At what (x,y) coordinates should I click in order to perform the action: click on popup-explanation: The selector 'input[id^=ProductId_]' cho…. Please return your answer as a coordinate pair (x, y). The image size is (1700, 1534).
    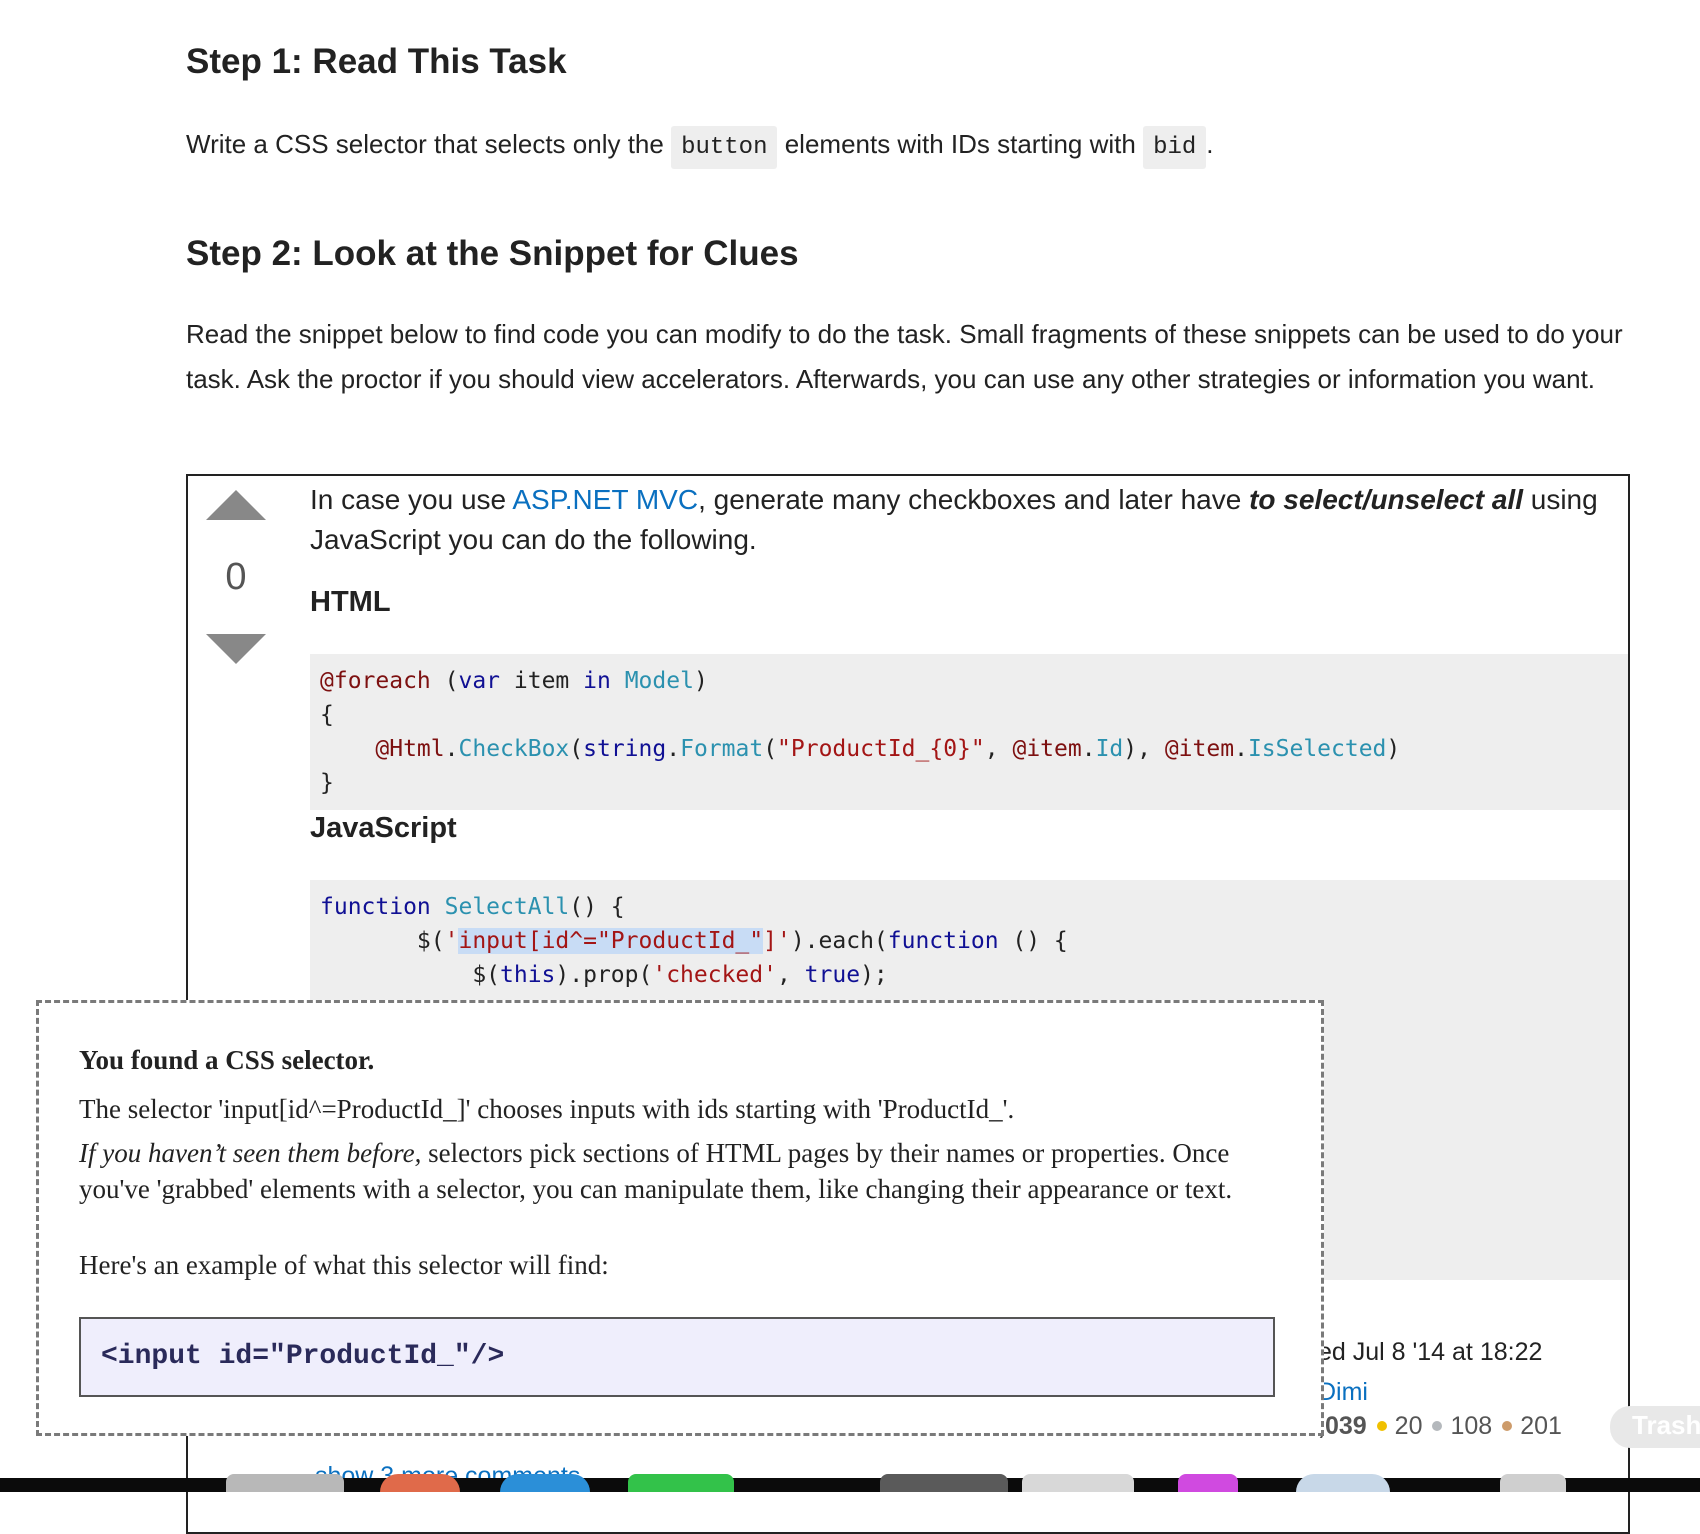
    Looking at the image, I should click on (547, 1109).